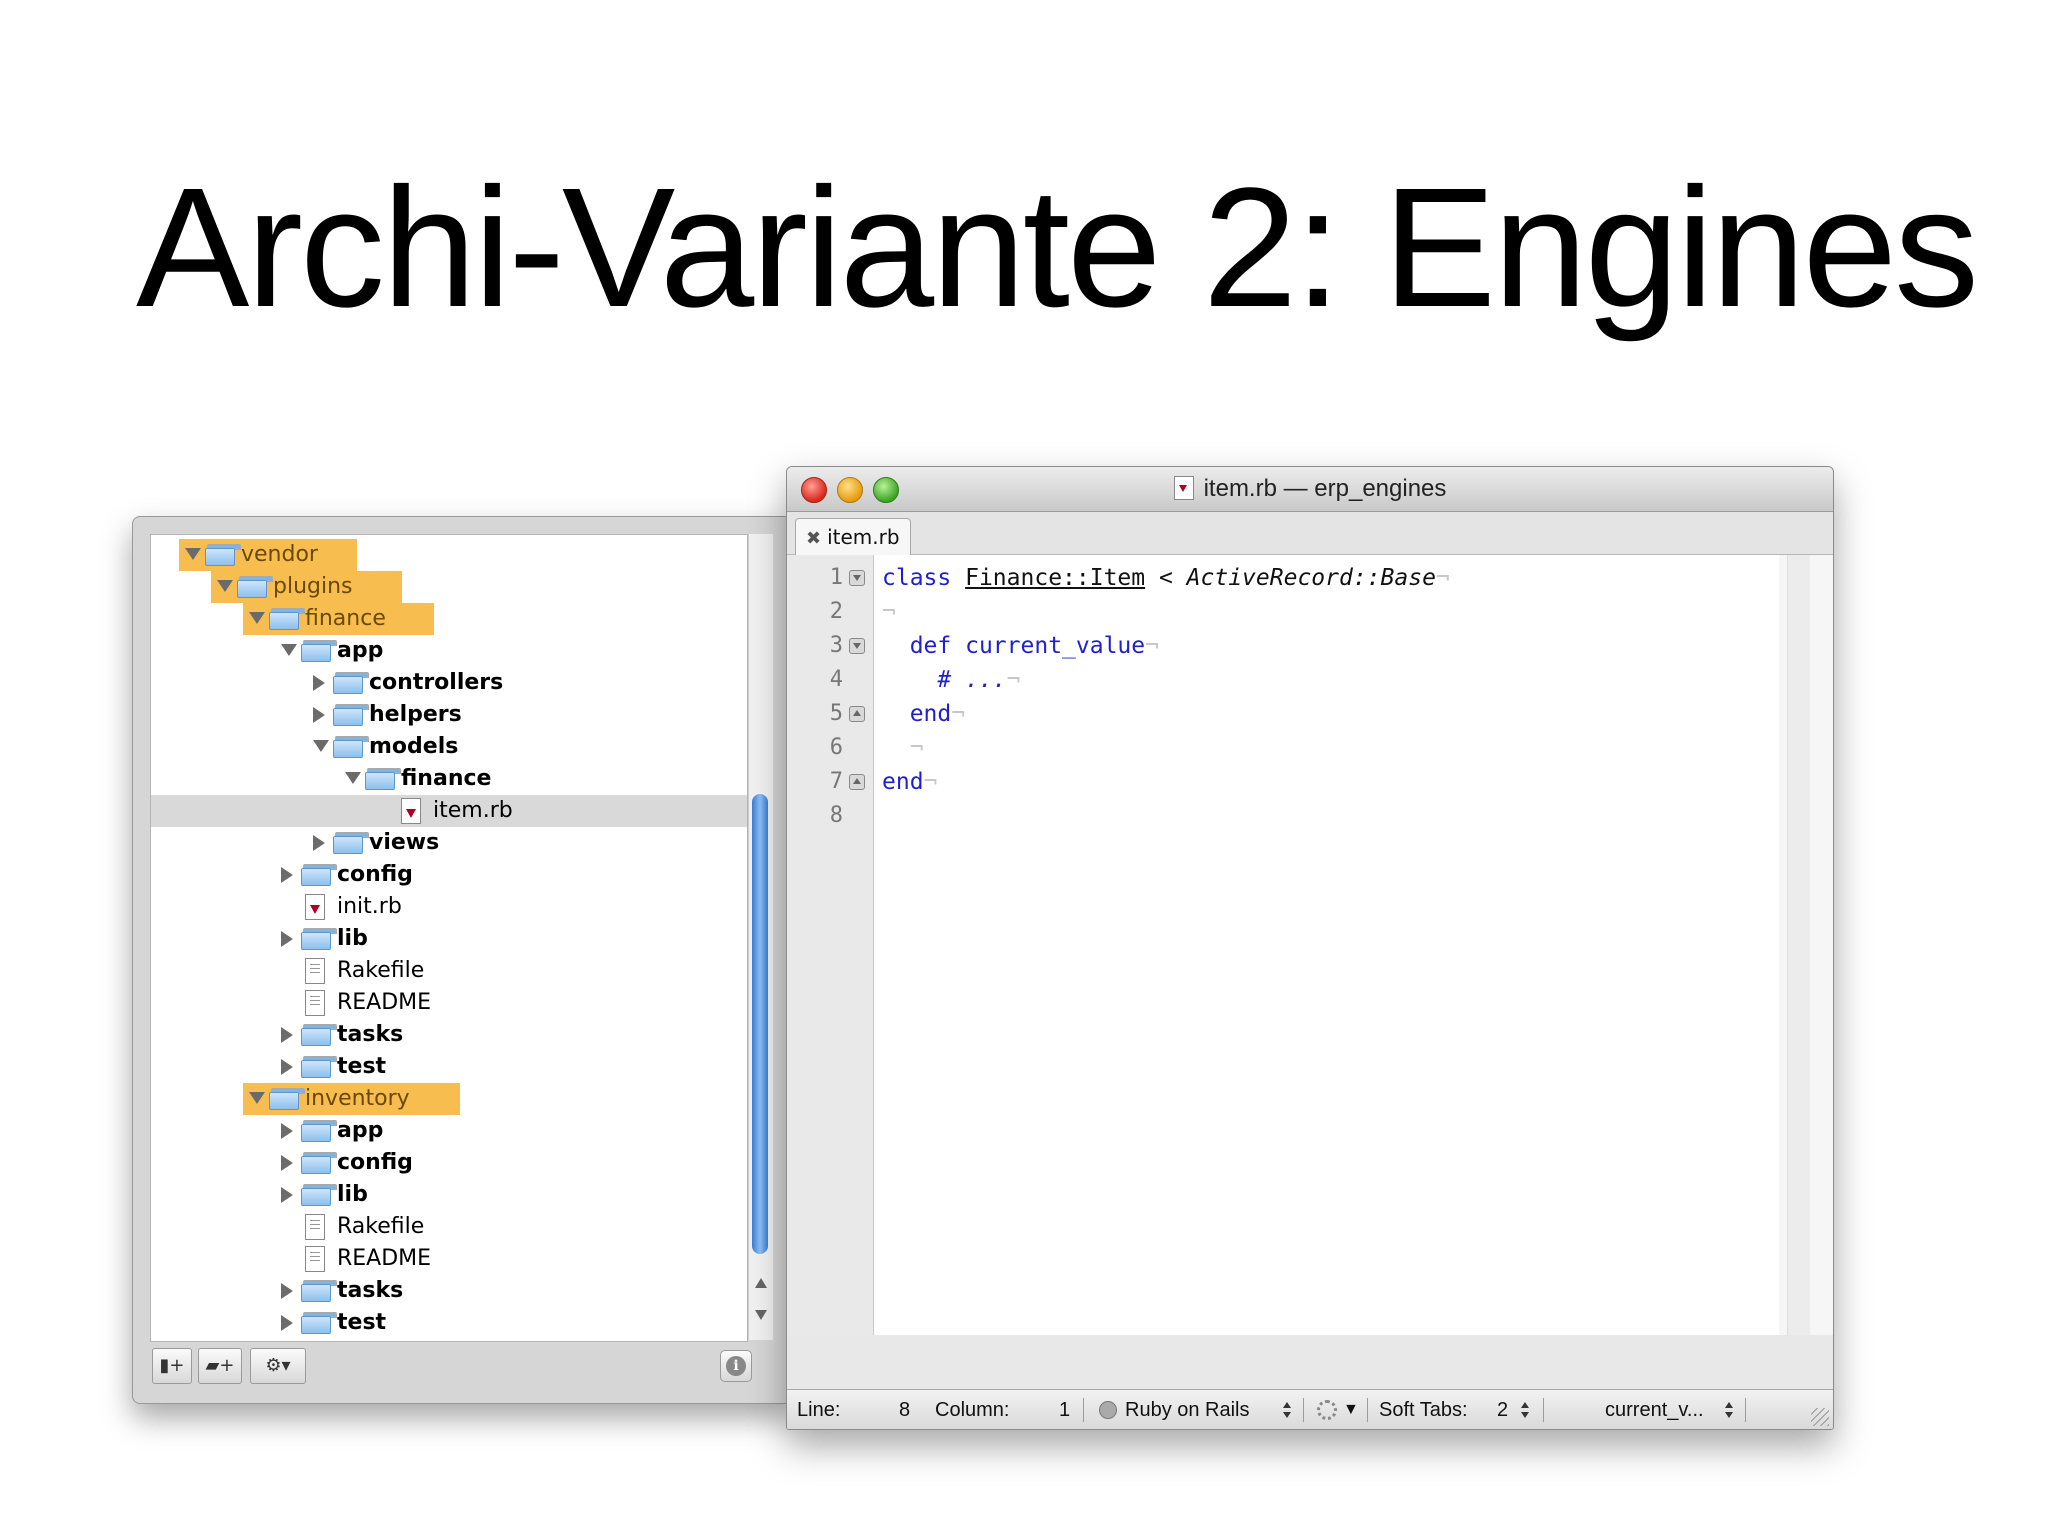 The width and height of the screenshot is (2048, 1536). I want to click on code-line-7: end¬, so click(910, 782).